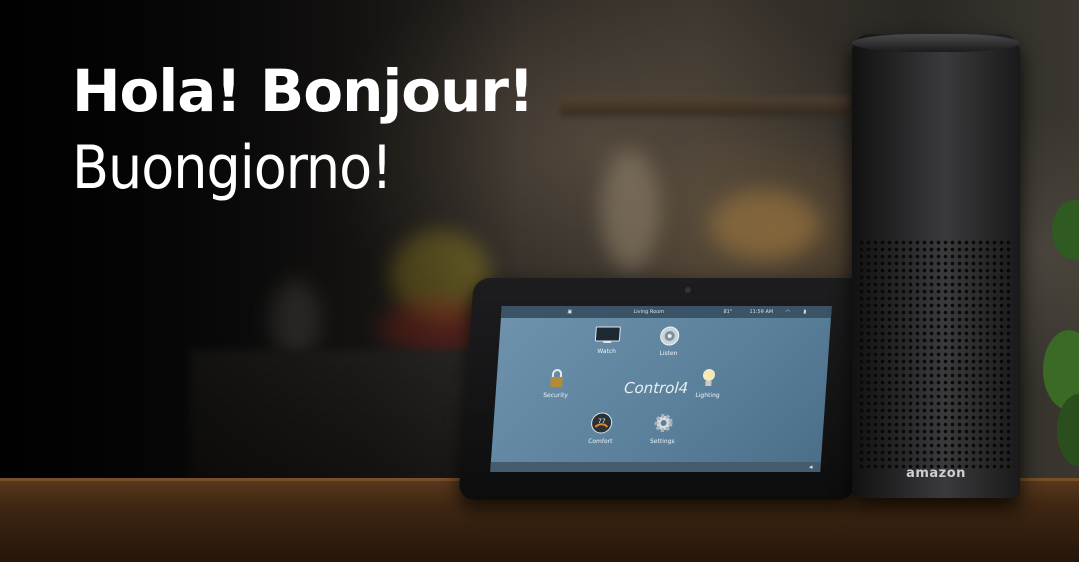  What do you see at coordinates (600, 441) in the screenshot?
I see `comfort-label: Comfort` at bounding box center [600, 441].